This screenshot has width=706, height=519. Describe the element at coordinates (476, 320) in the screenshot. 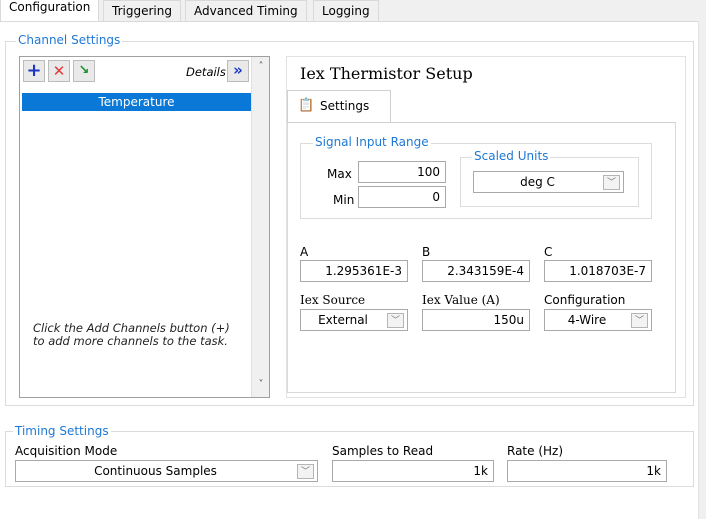

I see `iex-value-input: 150u` at that location.